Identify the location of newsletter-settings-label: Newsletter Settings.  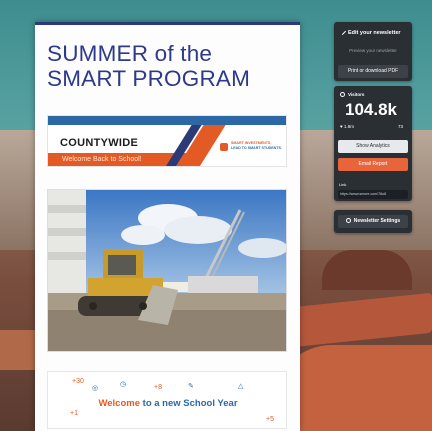
(377, 221).